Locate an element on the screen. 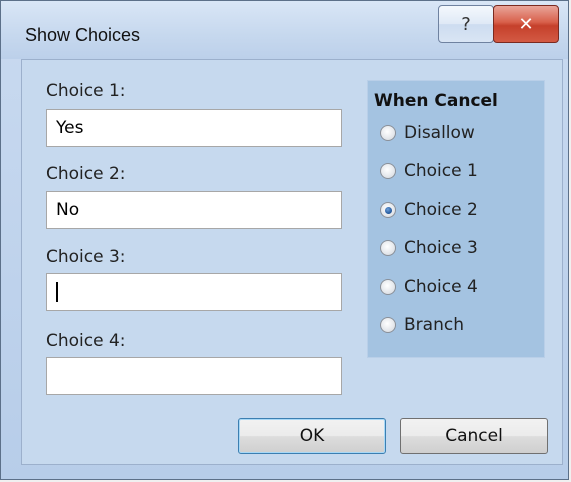 The height and width of the screenshot is (482, 571). radio-choice-1: Choice 1 is located at coordinates (429, 171).